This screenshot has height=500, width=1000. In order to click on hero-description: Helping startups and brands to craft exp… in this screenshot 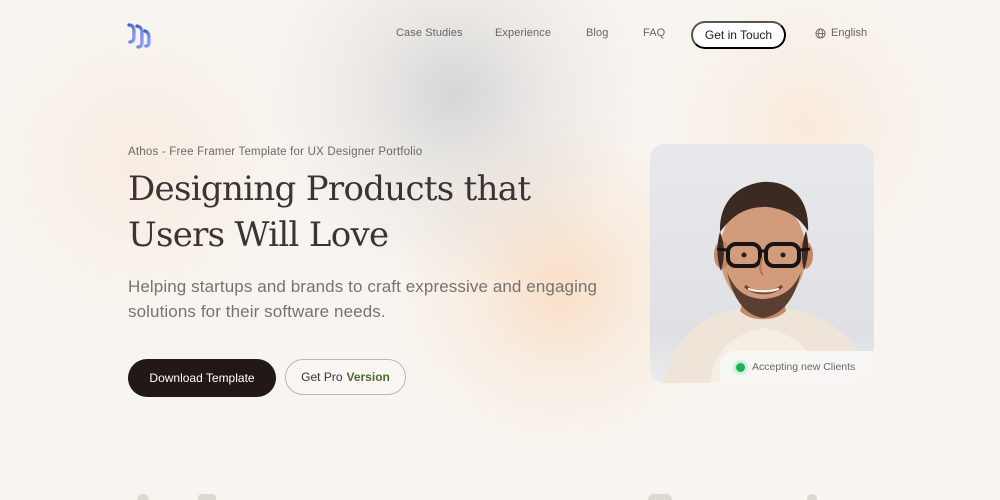, I will do `click(368, 299)`.